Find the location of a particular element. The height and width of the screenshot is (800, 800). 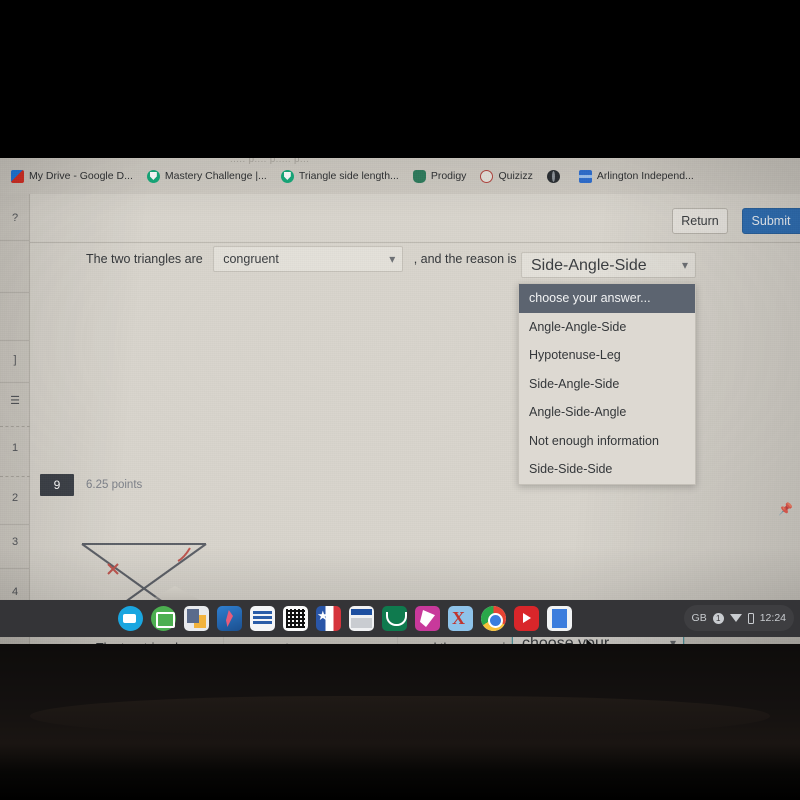

google-meet-icon is located at coordinates (130, 618).